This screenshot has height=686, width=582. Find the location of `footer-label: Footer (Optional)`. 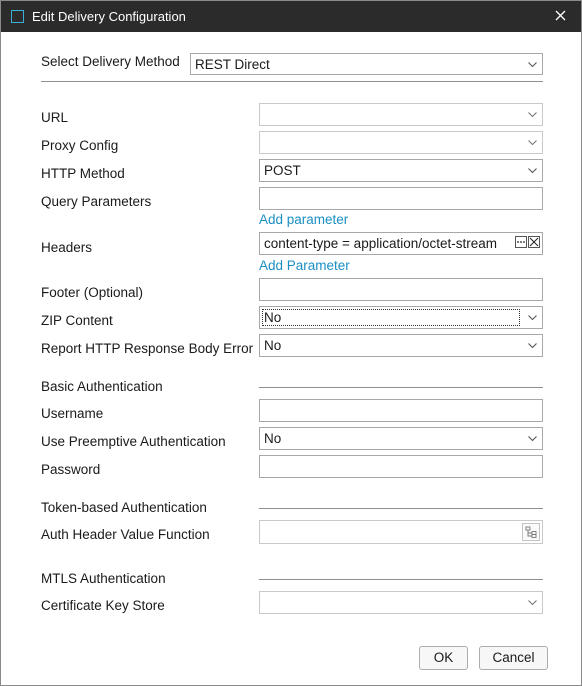

footer-label: Footer (Optional) is located at coordinates (92, 292).